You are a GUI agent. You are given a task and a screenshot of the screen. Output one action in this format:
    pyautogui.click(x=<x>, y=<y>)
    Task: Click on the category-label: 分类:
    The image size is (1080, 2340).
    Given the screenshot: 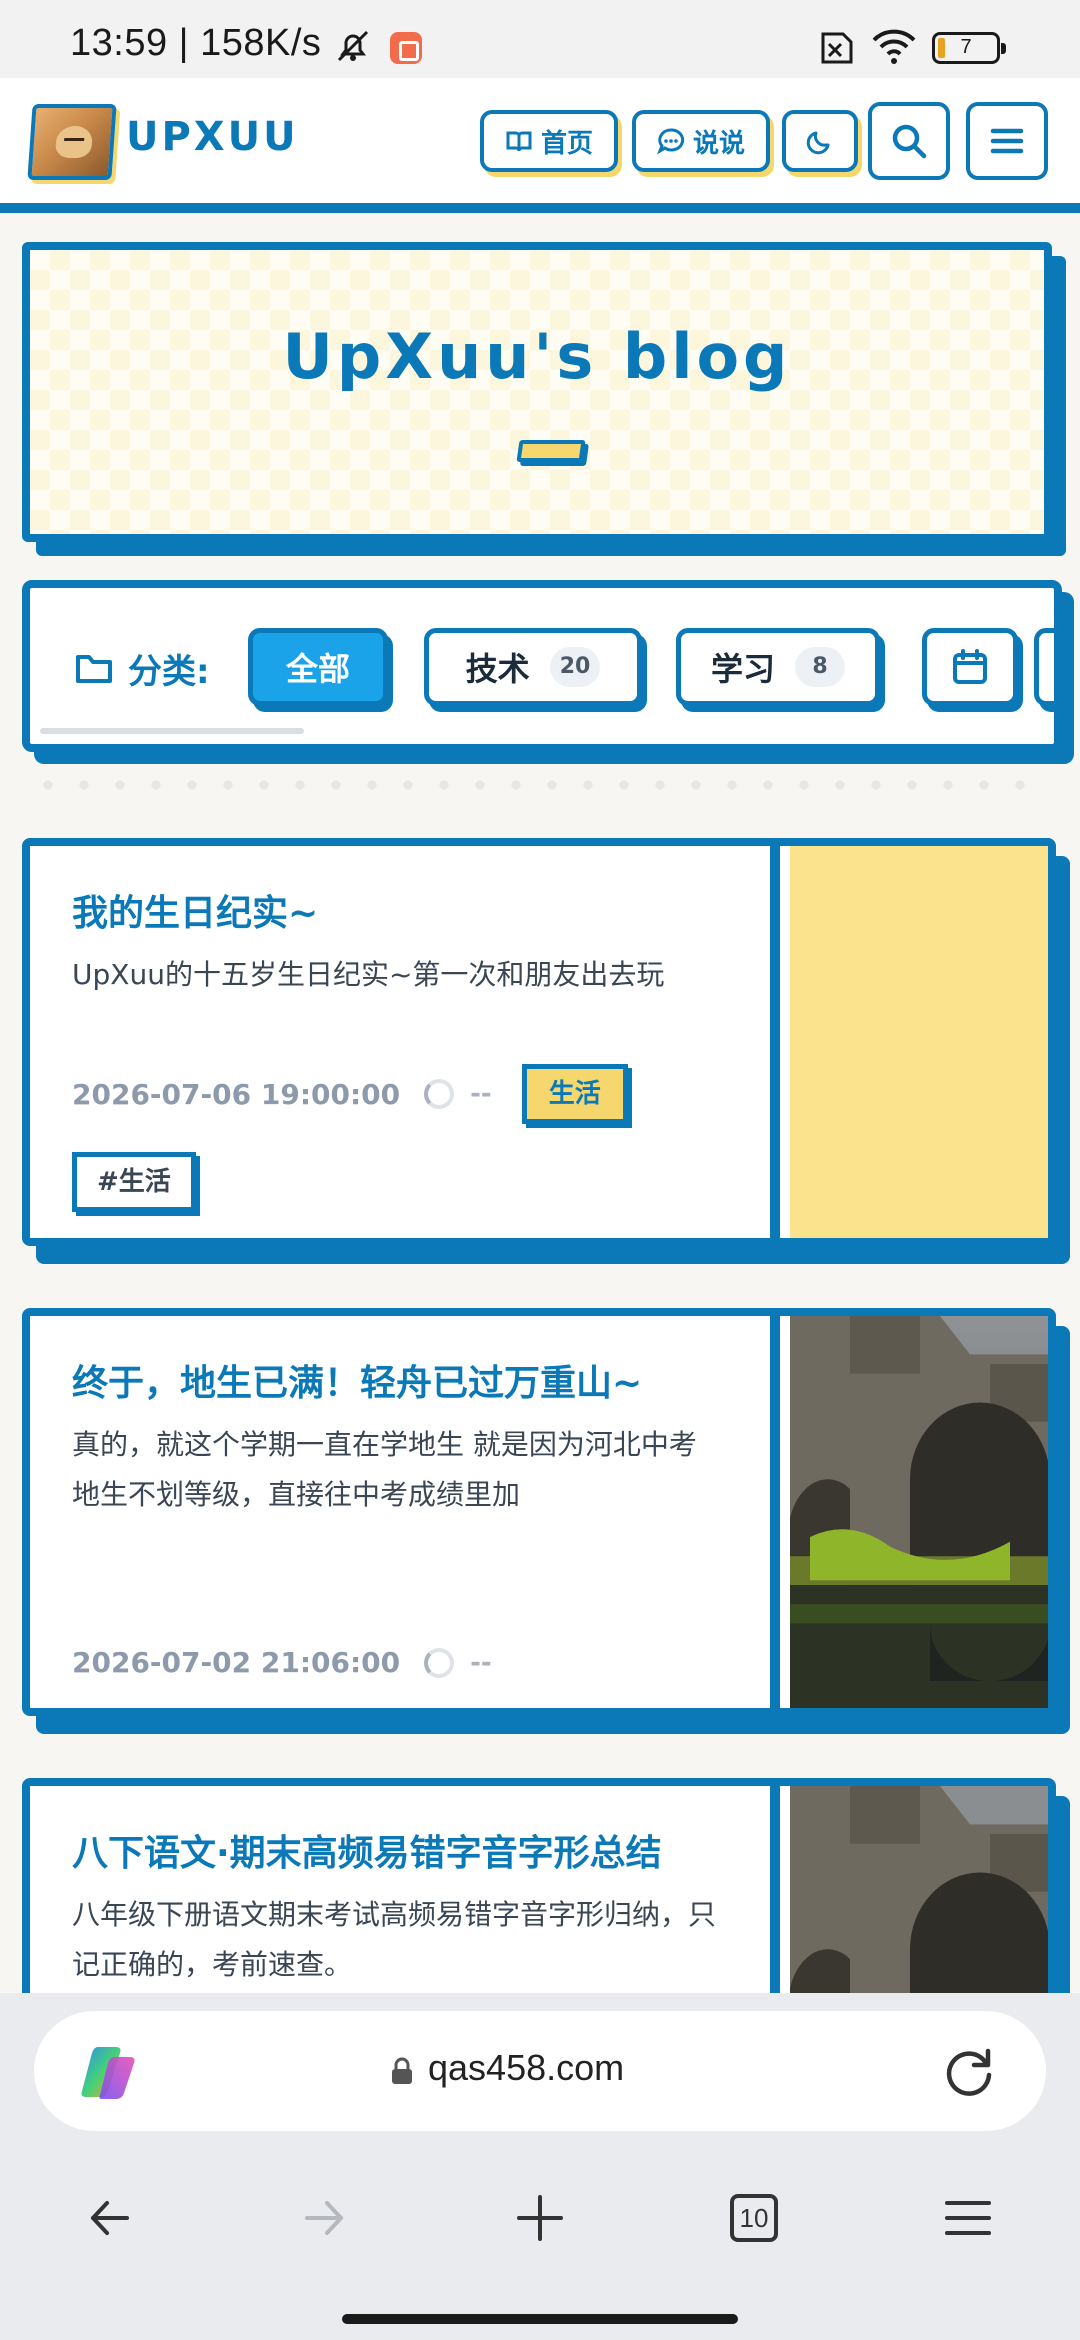 What is the action you would take?
    pyautogui.click(x=142, y=668)
    